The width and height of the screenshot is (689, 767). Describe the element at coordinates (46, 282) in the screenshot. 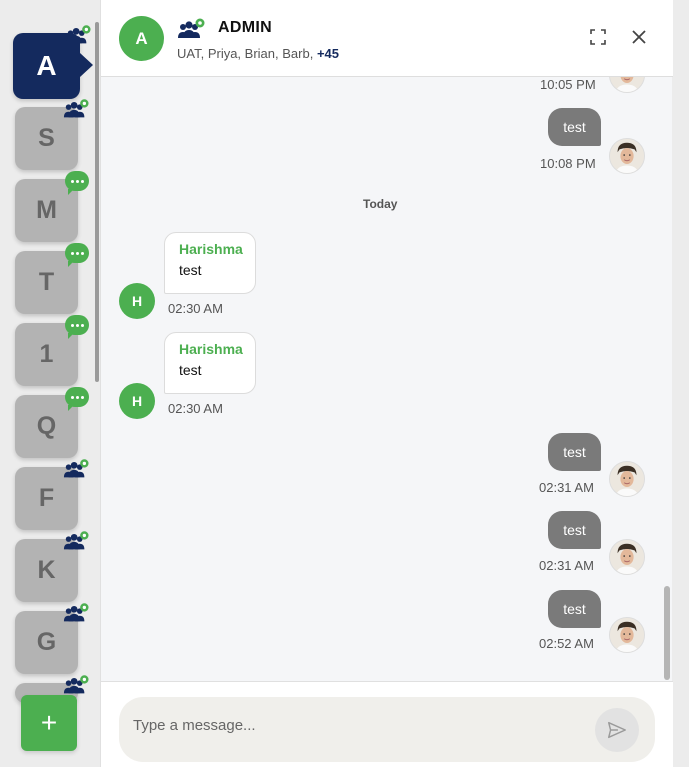

I see `chat-tile-letter: T` at that location.